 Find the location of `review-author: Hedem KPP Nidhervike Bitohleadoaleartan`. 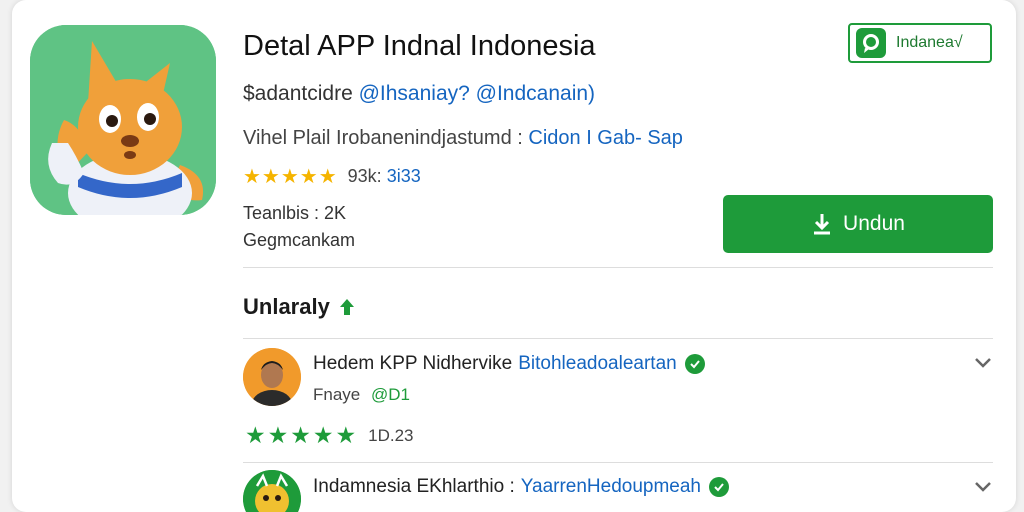

review-author: Hedem KPP Nidhervike Bitohleadoaleartan is located at coordinates (509, 364).